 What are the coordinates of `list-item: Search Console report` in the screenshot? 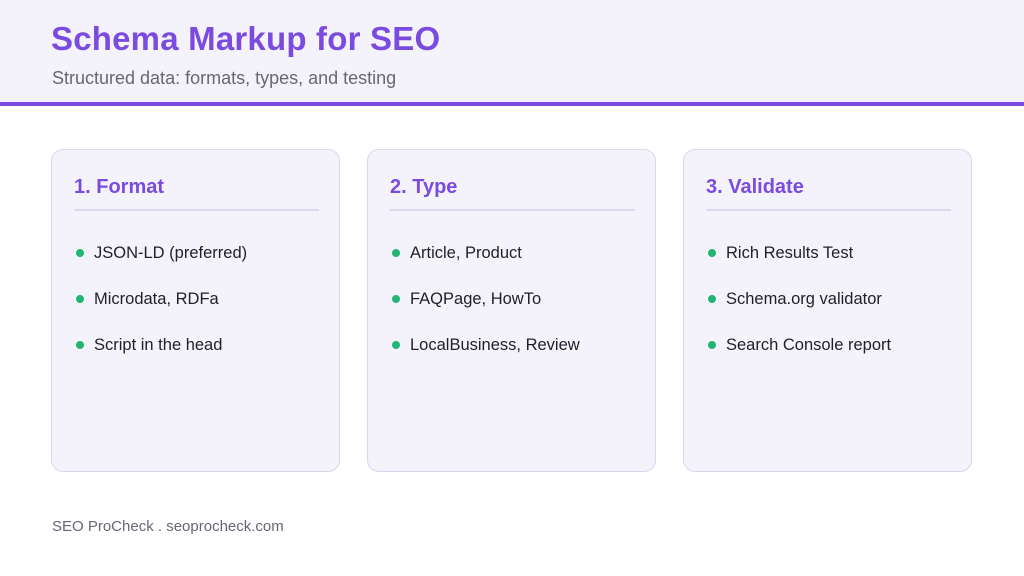 It's located at (798, 357).